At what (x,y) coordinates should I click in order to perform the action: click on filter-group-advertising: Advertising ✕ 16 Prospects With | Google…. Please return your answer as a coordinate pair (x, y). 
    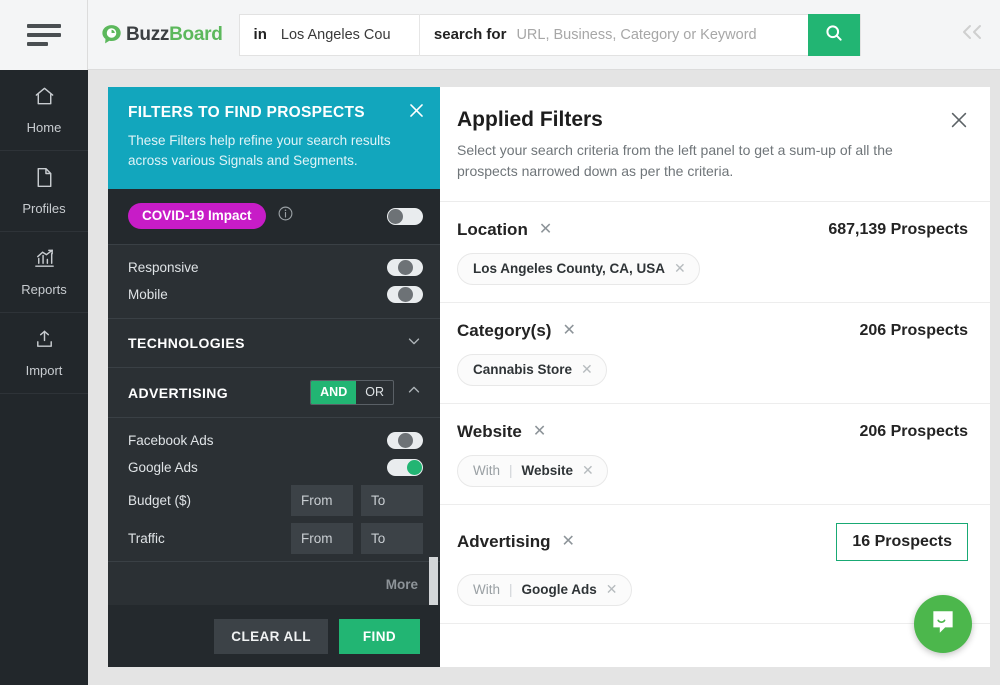
    Looking at the image, I should click on (715, 564).